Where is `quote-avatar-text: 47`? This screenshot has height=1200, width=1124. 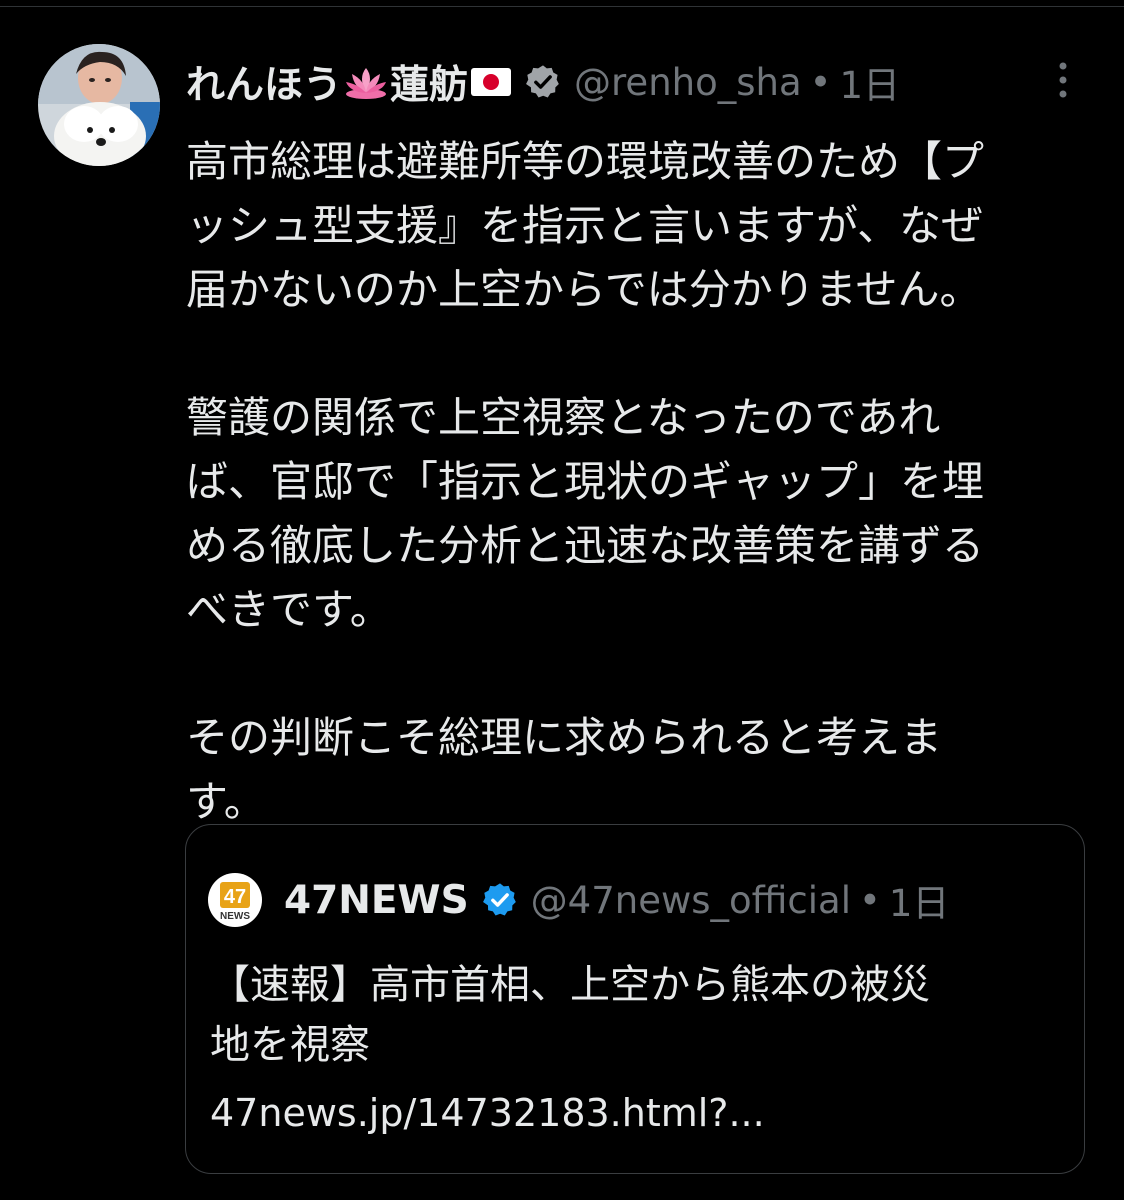 quote-avatar-text: 47 is located at coordinates (235, 897).